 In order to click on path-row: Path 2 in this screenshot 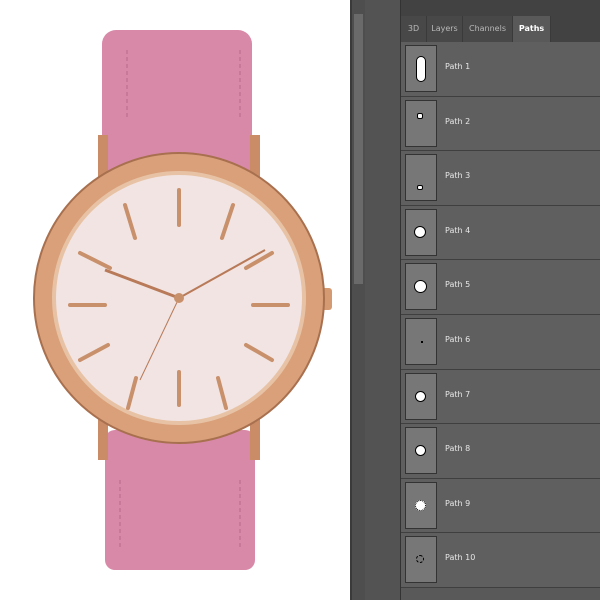, I will do `click(500, 124)`.